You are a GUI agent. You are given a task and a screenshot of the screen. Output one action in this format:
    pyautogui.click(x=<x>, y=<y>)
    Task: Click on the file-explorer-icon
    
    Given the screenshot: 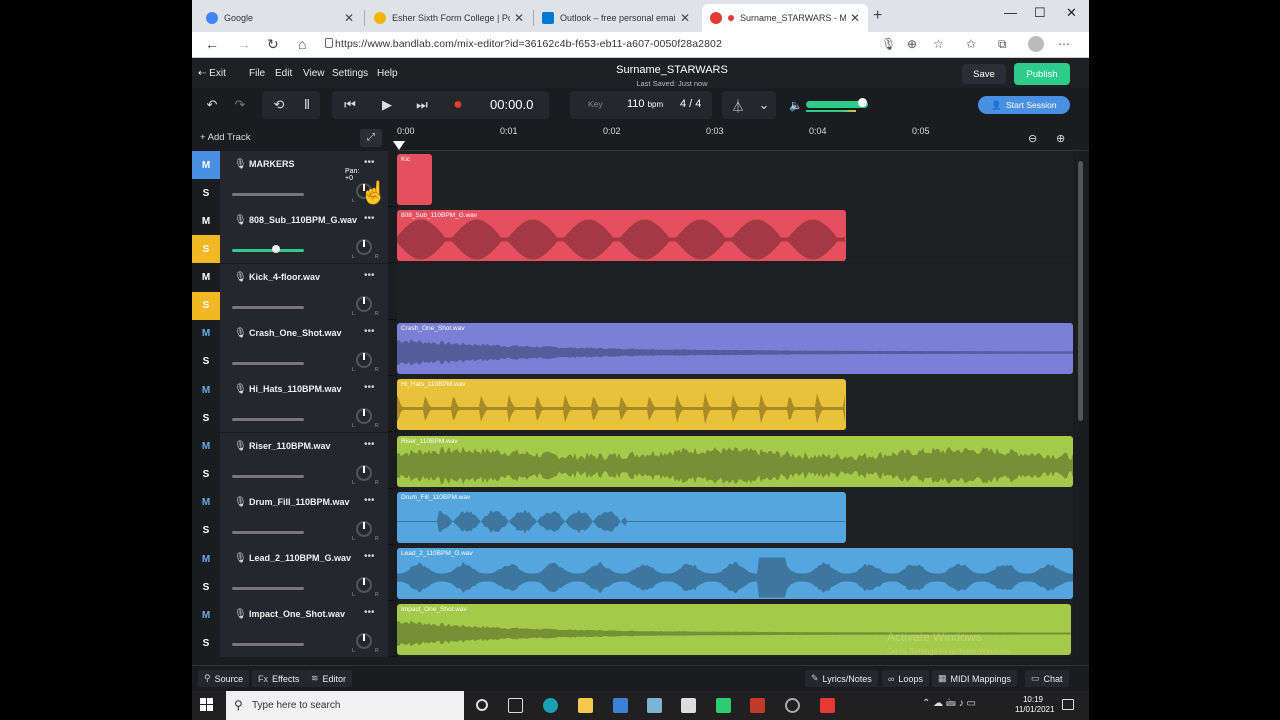 What is the action you would take?
    pyautogui.click(x=585, y=705)
    